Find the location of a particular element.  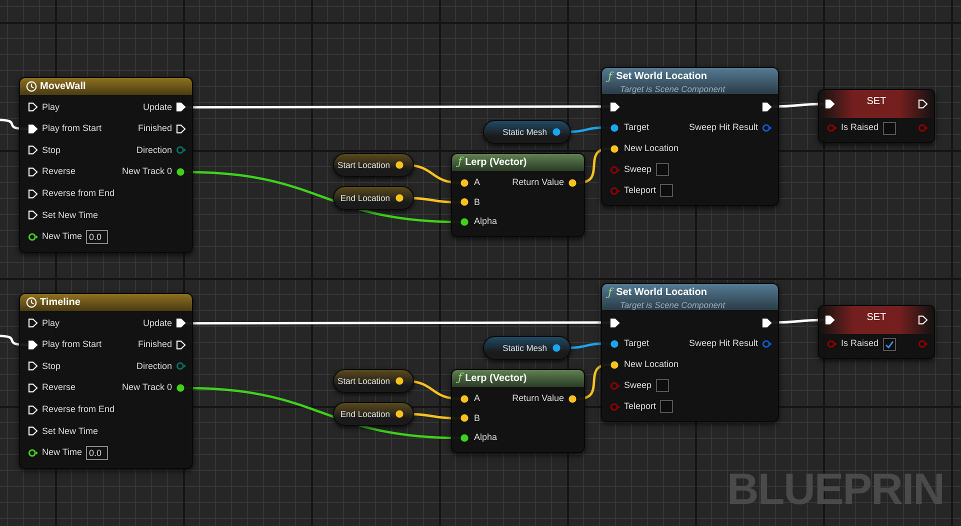

pin-label: Stop is located at coordinates (51, 366).